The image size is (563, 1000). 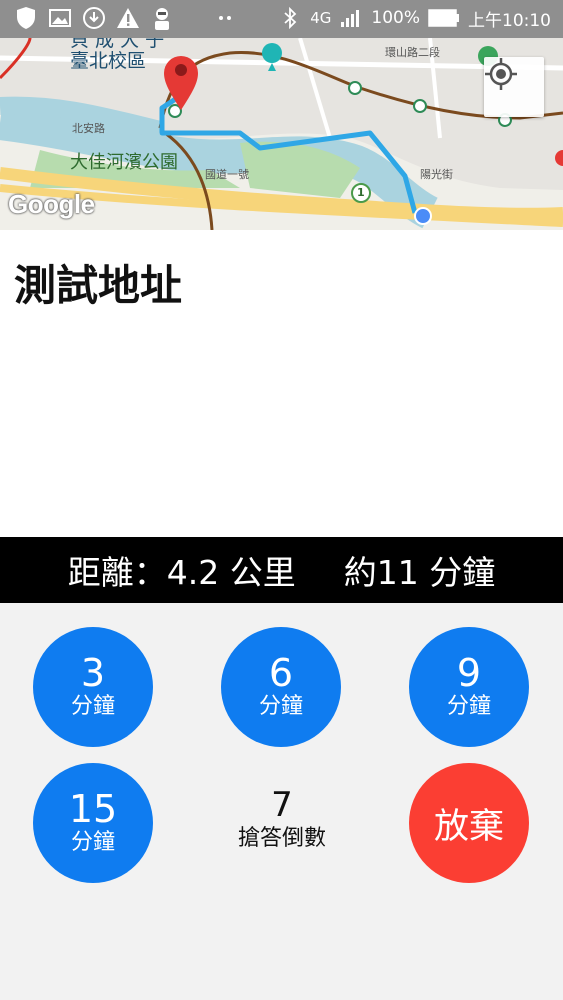 I want to click on avatar-icon, so click(x=162, y=18).